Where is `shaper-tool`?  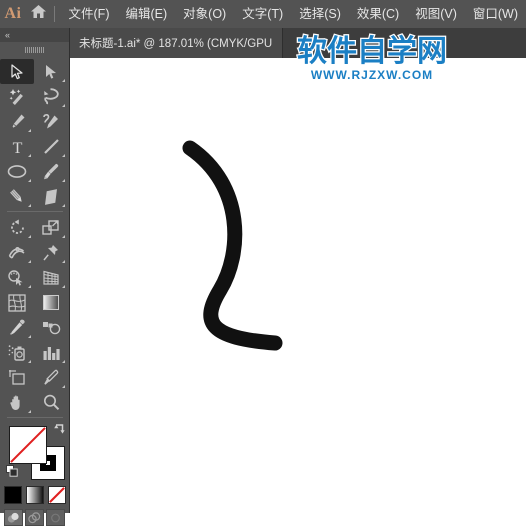
shaper-tool is located at coordinates (17, 196).